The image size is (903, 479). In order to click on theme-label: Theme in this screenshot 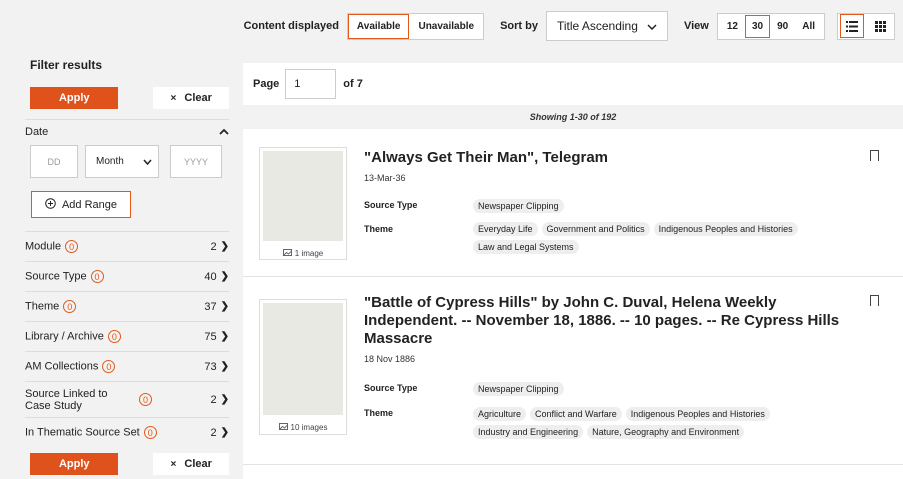, I will do `click(379, 229)`.